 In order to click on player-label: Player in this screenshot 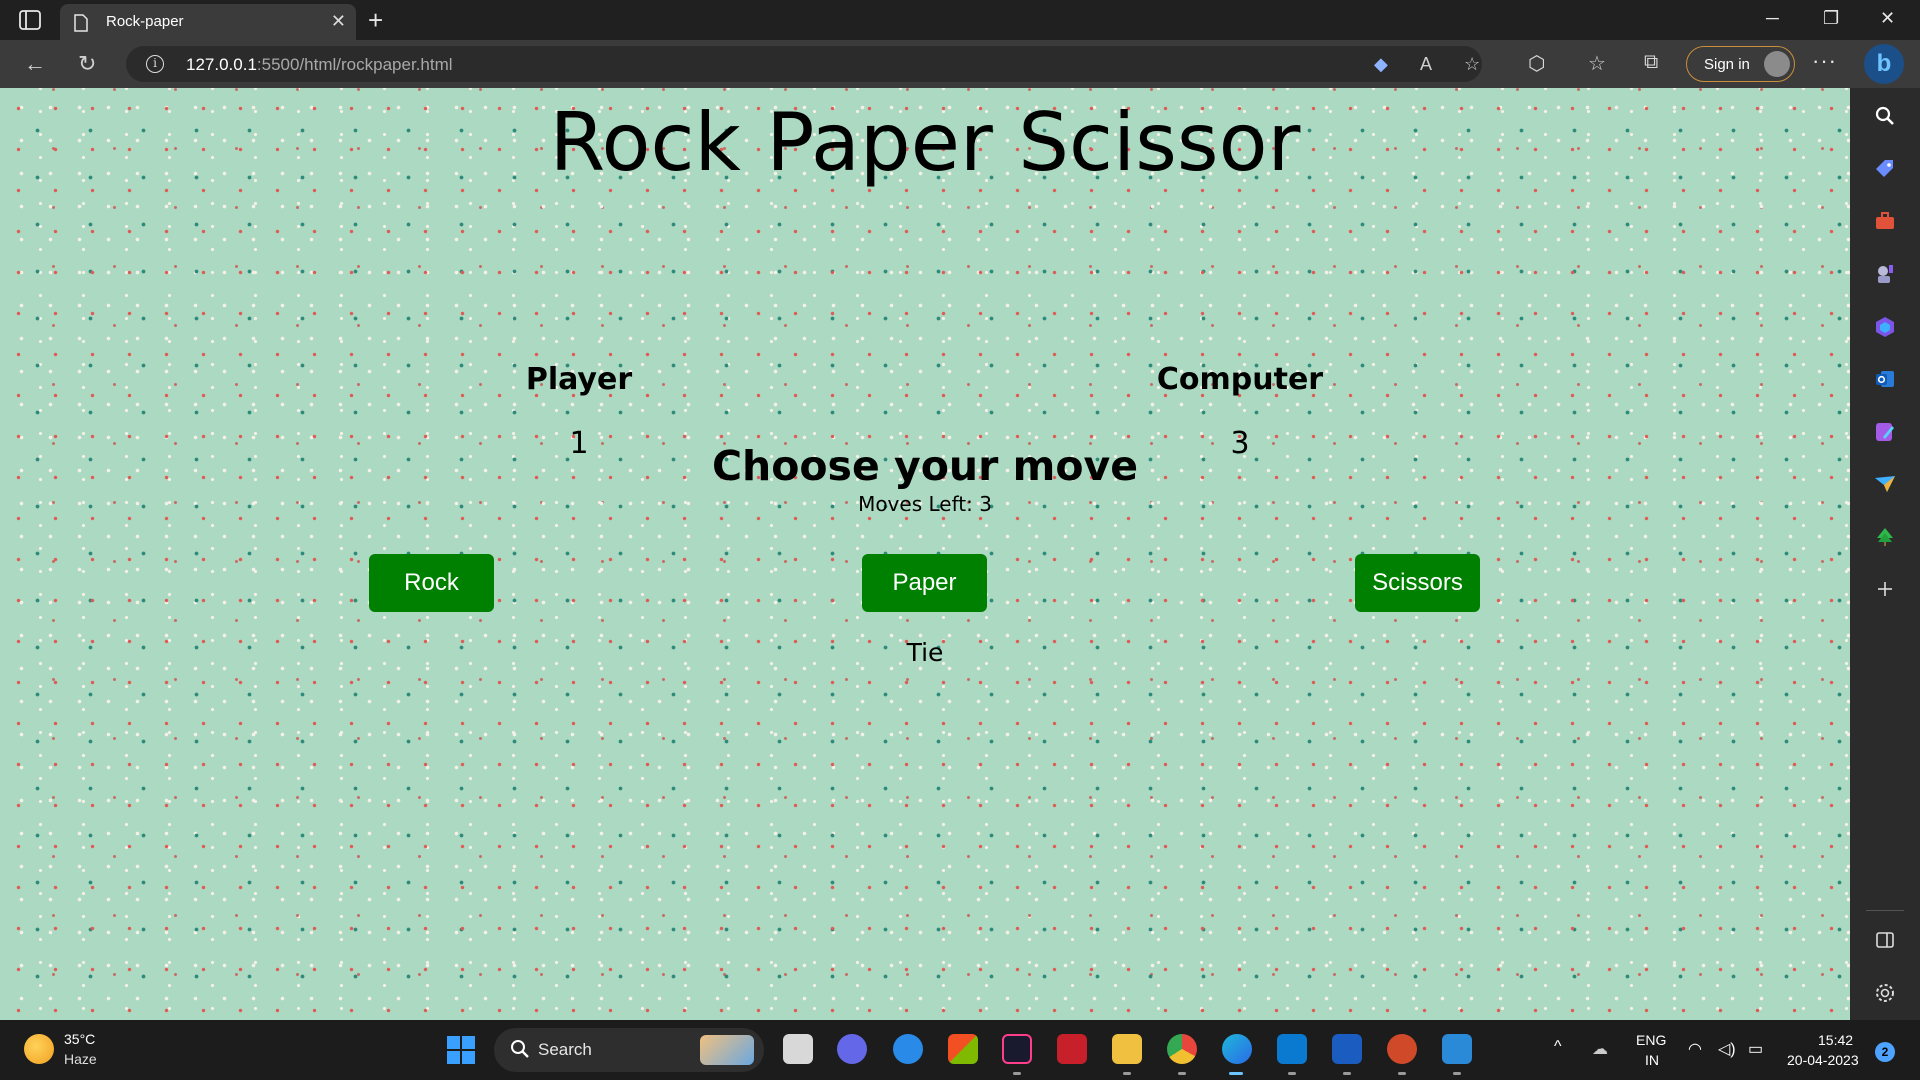, I will do `click(579, 379)`.